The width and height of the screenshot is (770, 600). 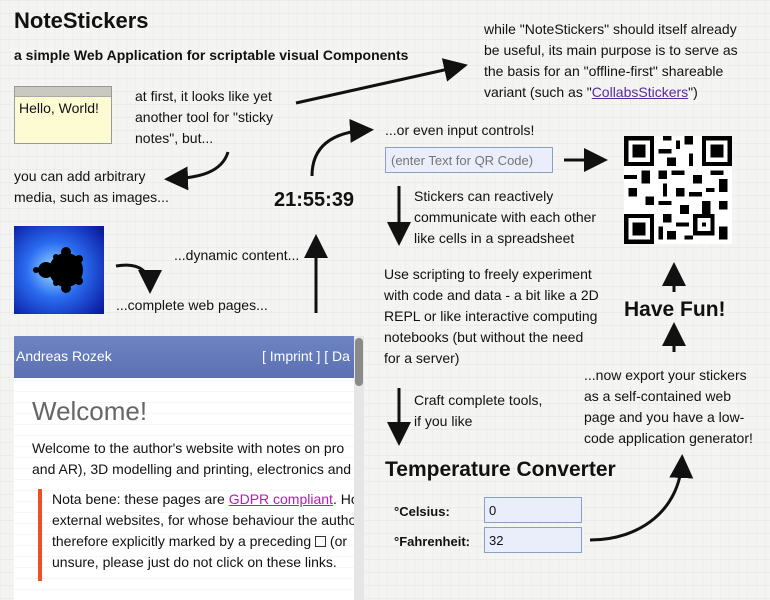 What do you see at coordinates (197, 171) in the screenshot?
I see `arrow-to-media` at bounding box center [197, 171].